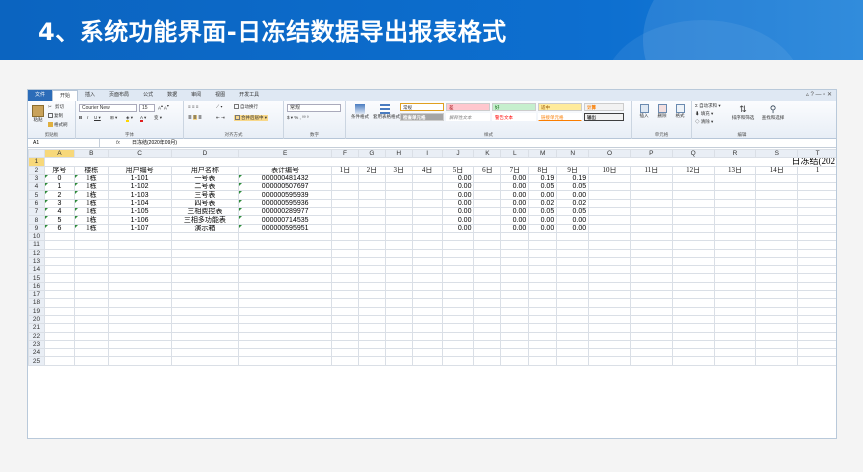 This screenshot has width=863, height=472. What do you see at coordinates (65, 95) in the screenshot?
I see `tab-home: 开始` at bounding box center [65, 95].